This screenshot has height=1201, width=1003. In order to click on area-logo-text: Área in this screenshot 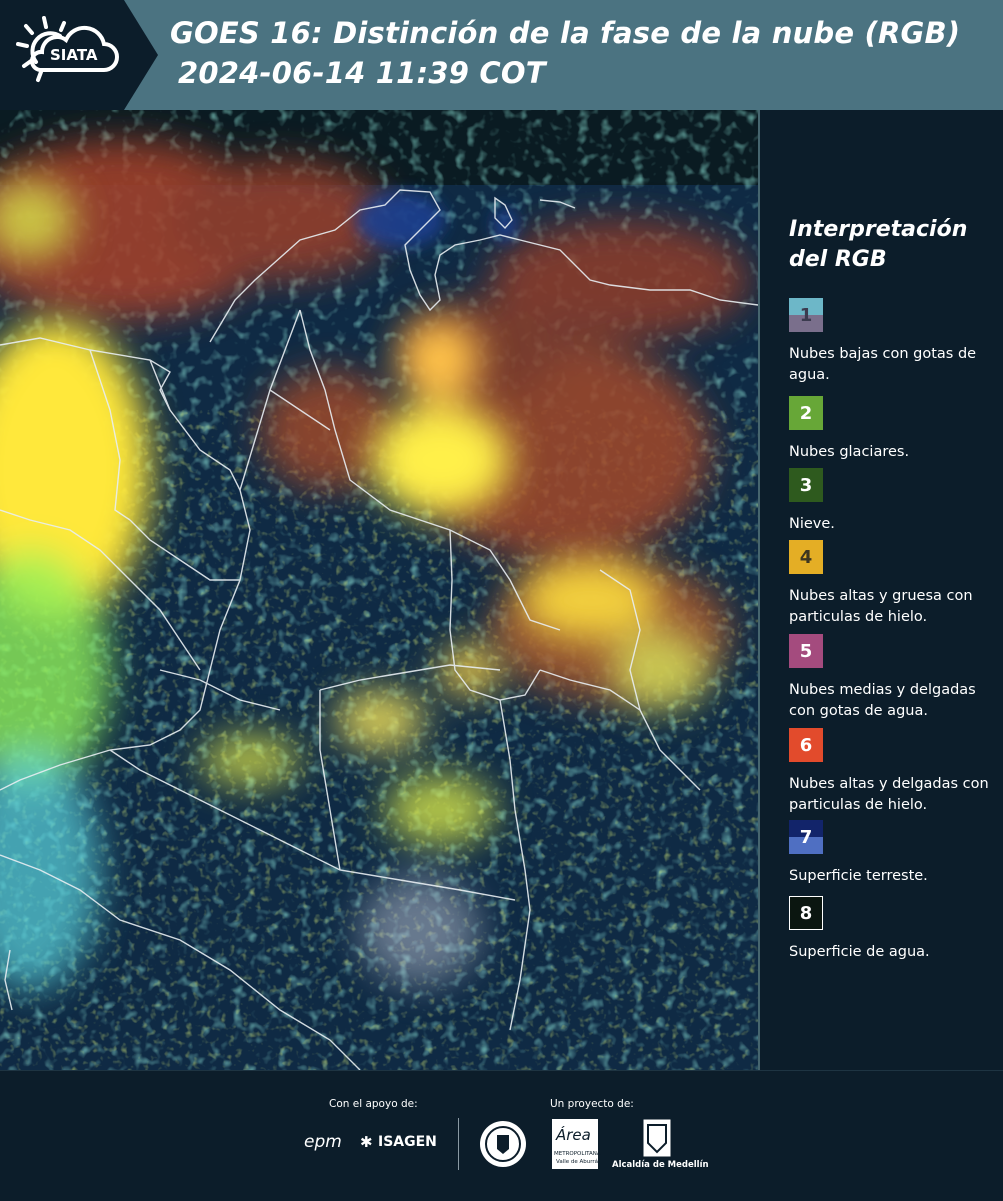, I will do `click(573, 1135)`.